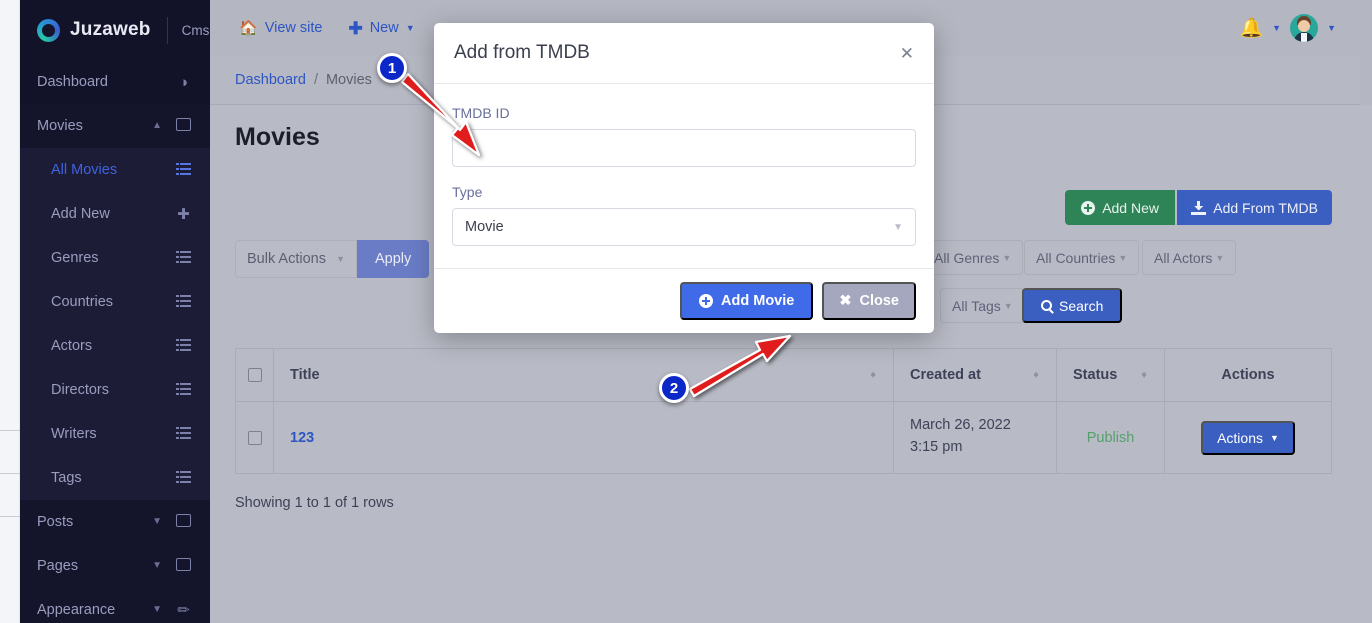 The height and width of the screenshot is (623, 1372). Describe the element at coordinates (60, 126) in the screenshot. I see `sidebar-label: Movies` at that location.